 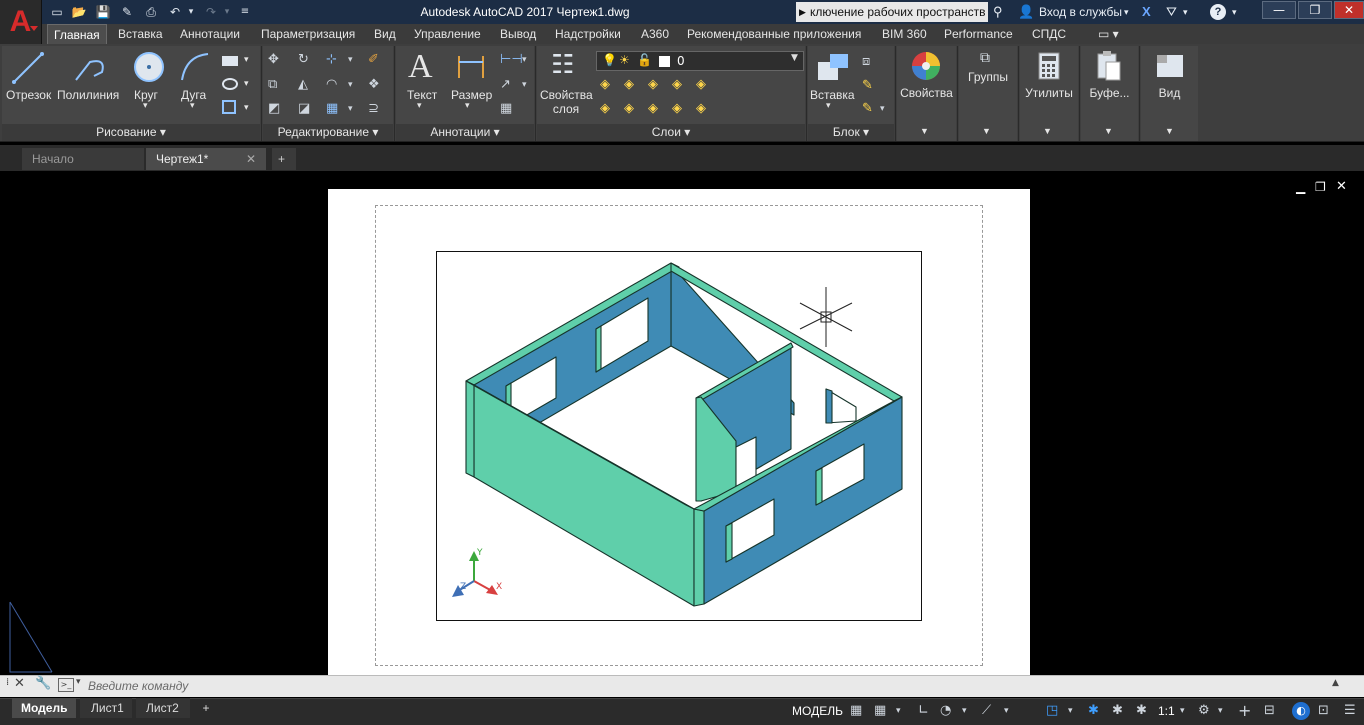 What do you see at coordinates (467, 105) in the screenshot?
I see `dimension-dropdown-icon: ▾` at bounding box center [467, 105].